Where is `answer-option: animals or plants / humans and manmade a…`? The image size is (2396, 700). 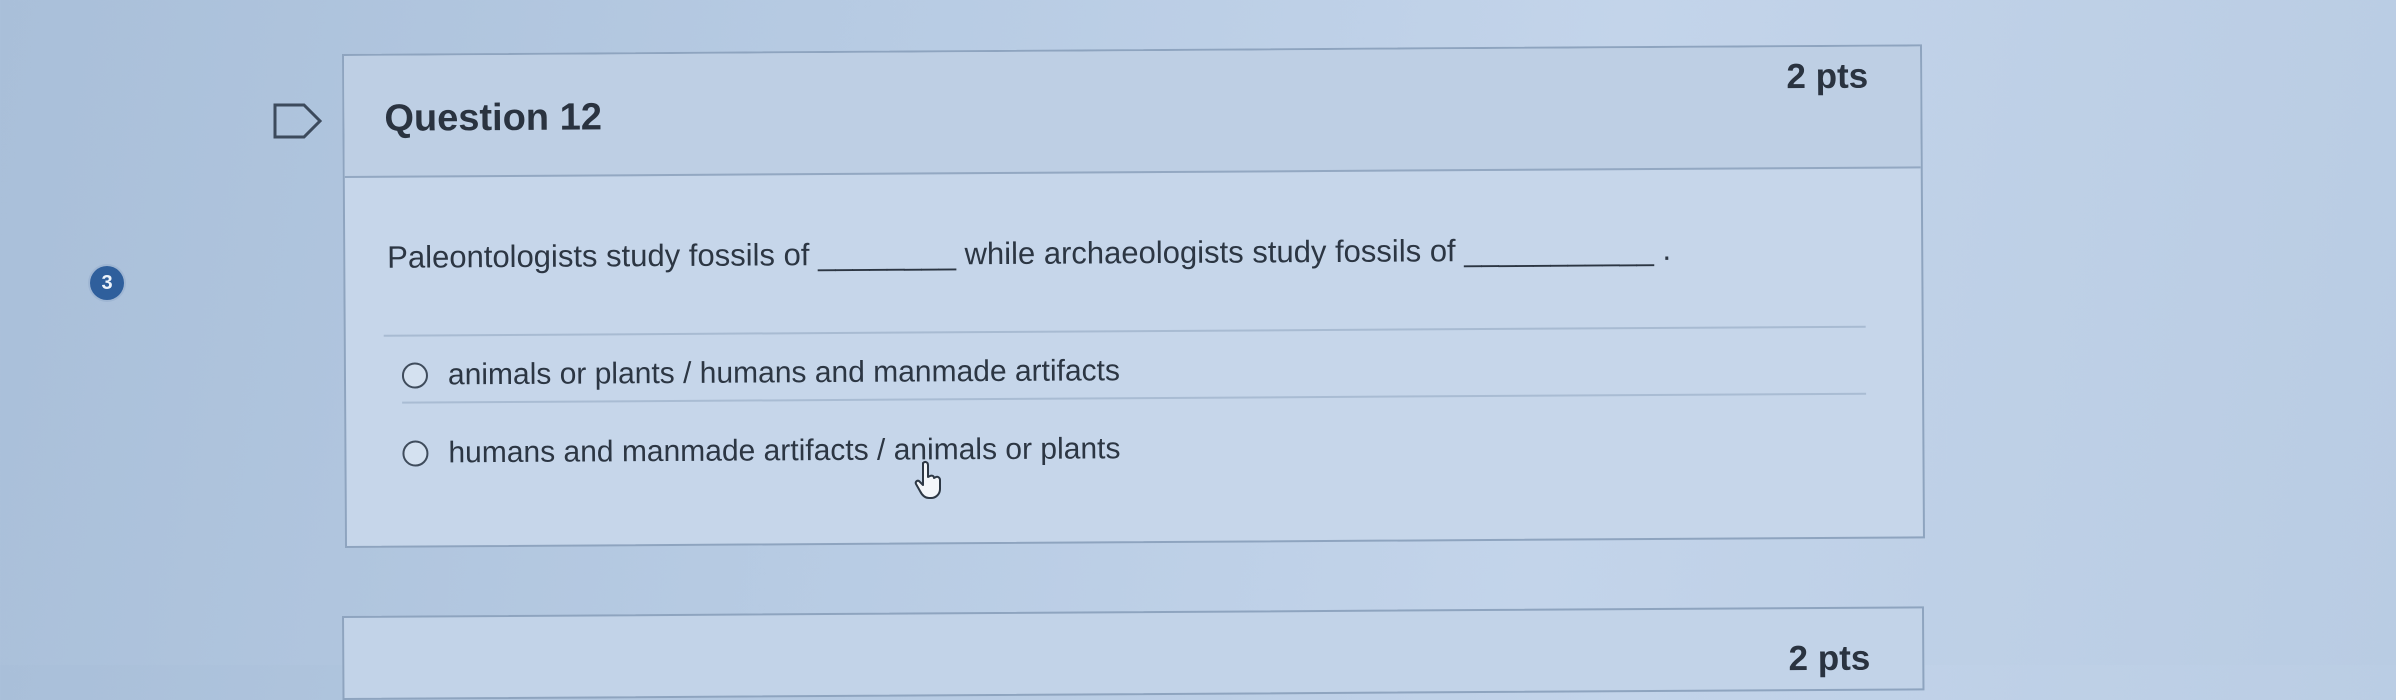 answer-option: animals or plants / humans and manmade a… is located at coordinates (1134, 372).